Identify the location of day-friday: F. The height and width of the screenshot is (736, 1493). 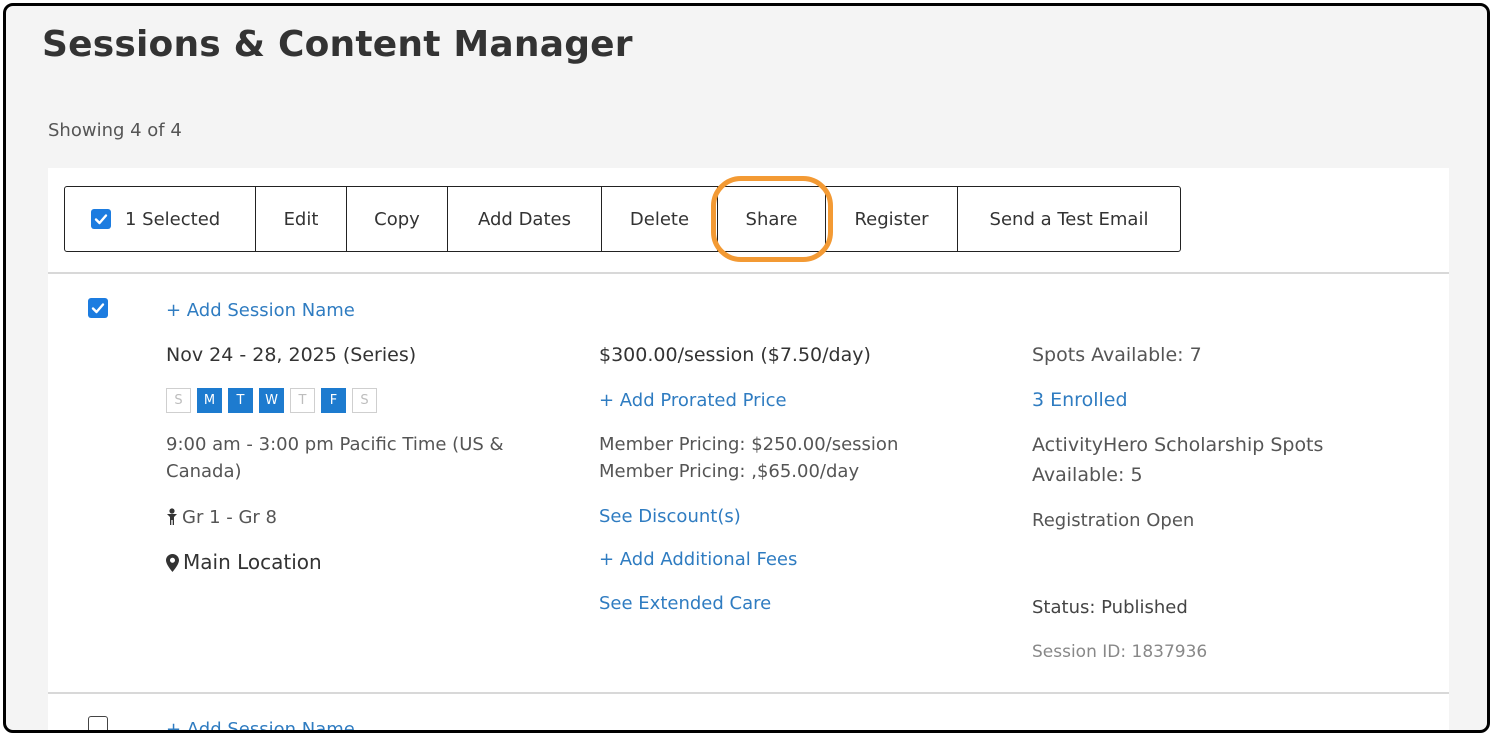
(333, 400).